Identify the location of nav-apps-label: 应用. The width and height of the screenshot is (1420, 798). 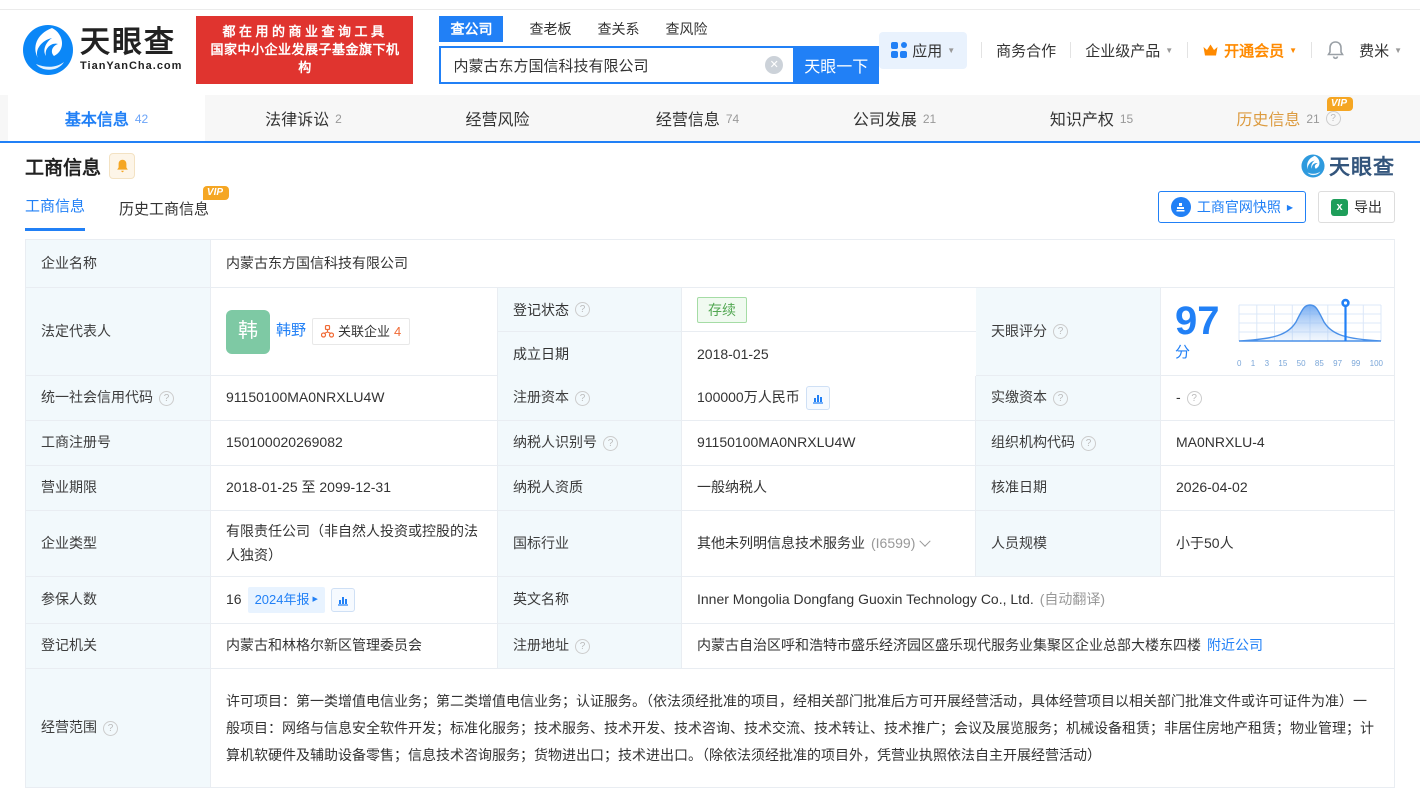
(927, 51).